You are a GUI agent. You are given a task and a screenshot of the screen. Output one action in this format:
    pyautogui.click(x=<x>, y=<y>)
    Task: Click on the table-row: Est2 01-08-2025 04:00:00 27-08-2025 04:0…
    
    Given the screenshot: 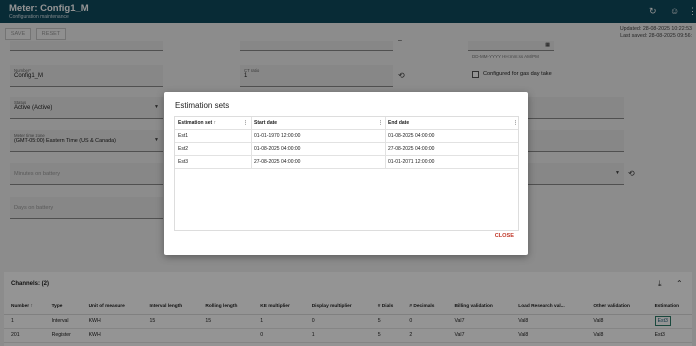 What is the action you would take?
    pyautogui.click(x=346, y=149)
    